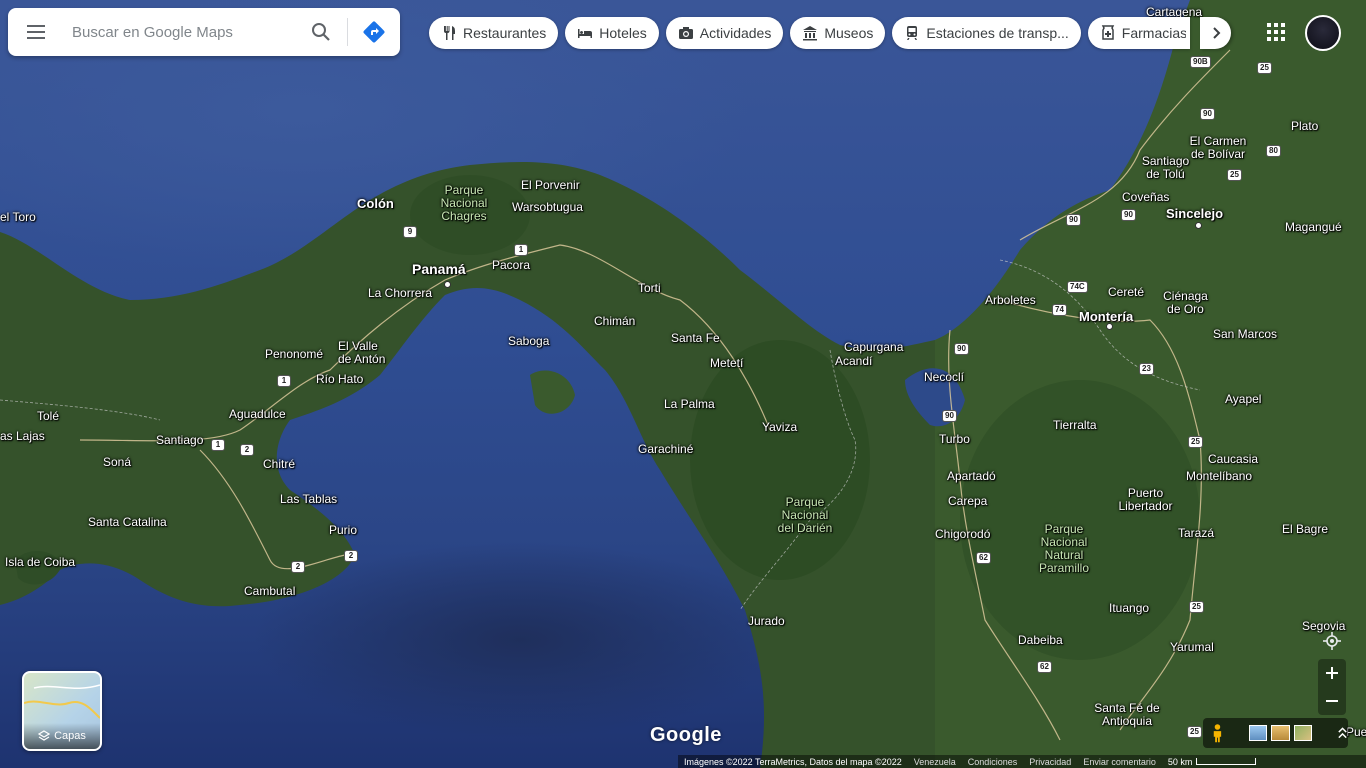  I want to click on place-monteria: Montería, so click(1106, 316).